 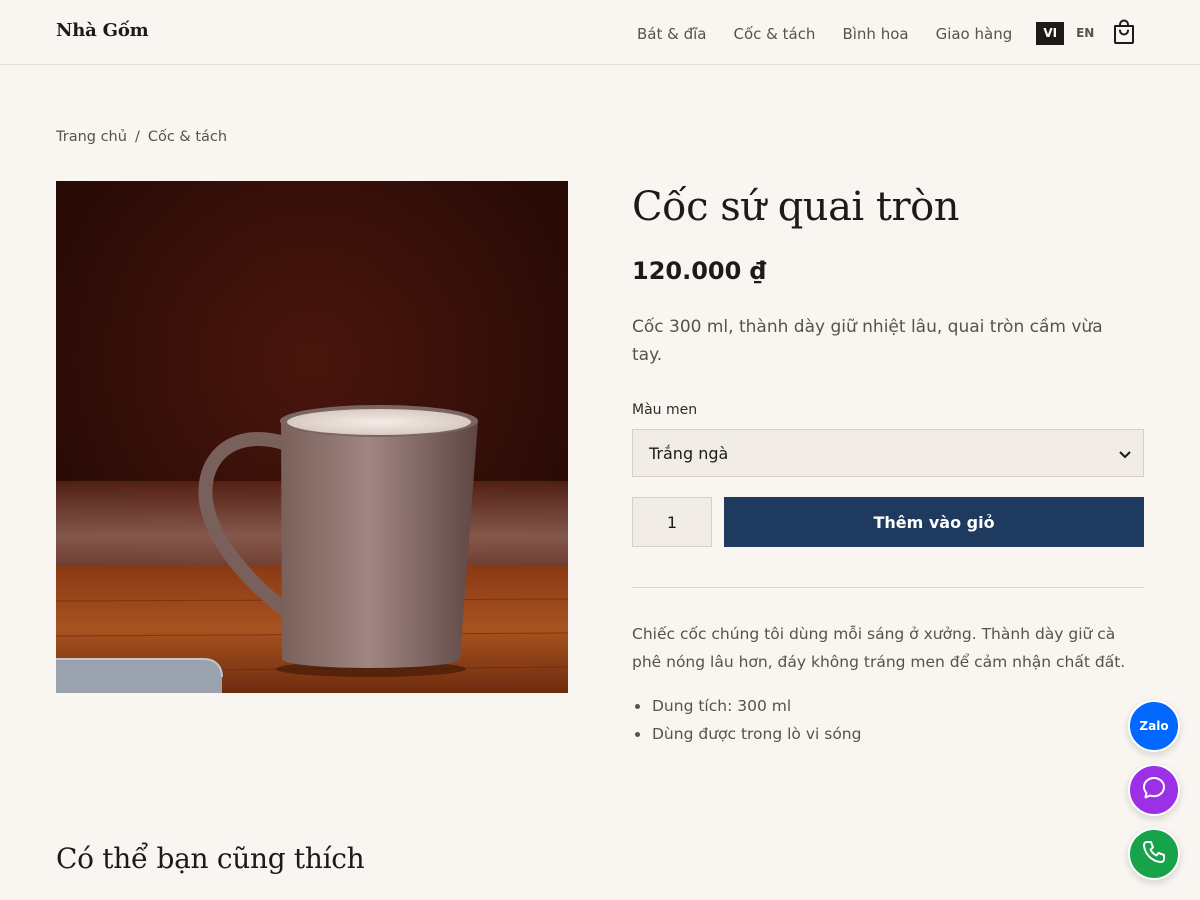 What do you see at coordinates (1085, 33) in the screenshot?
I see `lang-en-button: EN` at bounding box center [1085, 33].